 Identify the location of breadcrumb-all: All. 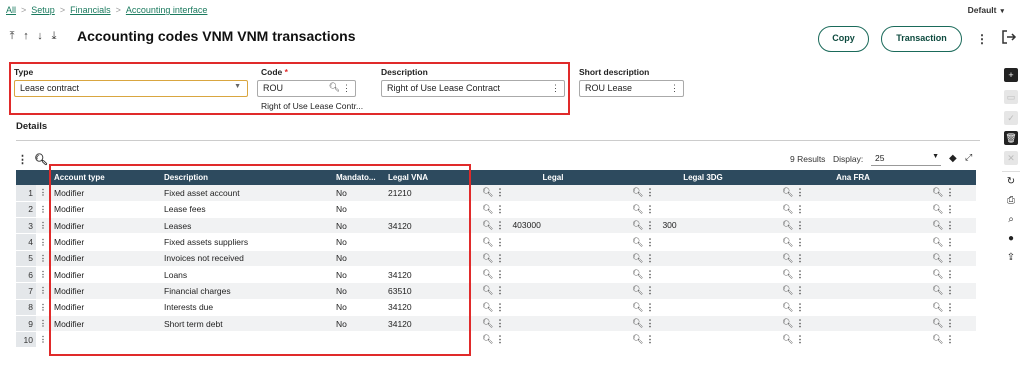
(11, 10).